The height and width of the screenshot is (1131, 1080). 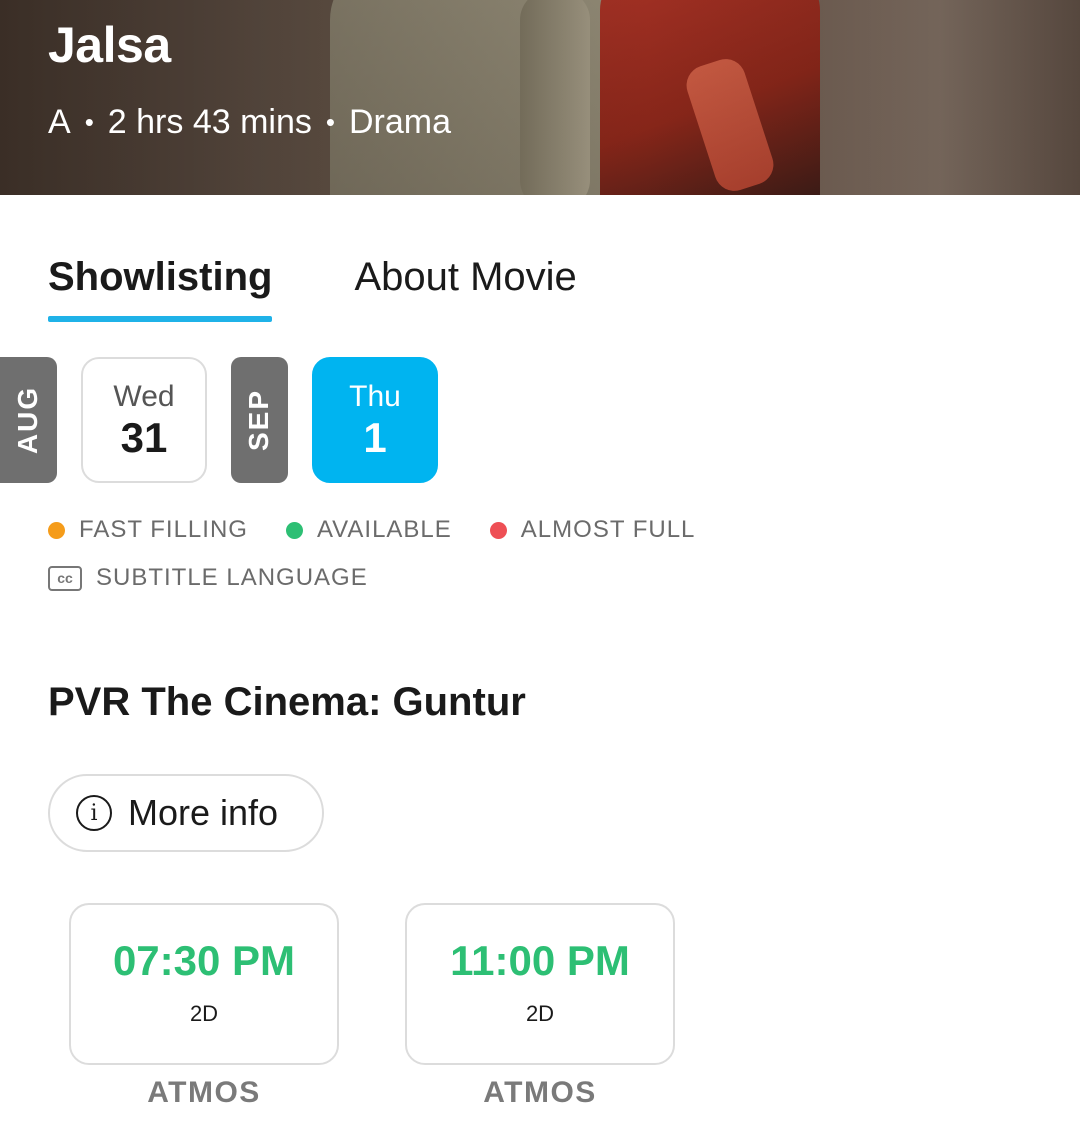 I want to click on legend-label: AVAILABLE, so click(x=384, y=529).